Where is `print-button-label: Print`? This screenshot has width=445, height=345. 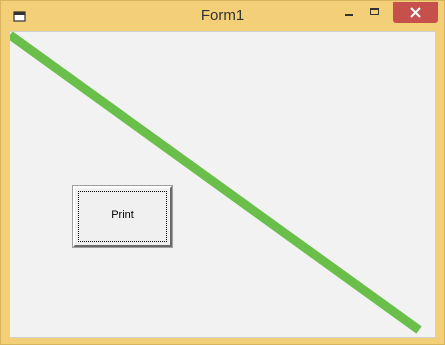 print-button-label: Print is located at coordinates (122, 215).